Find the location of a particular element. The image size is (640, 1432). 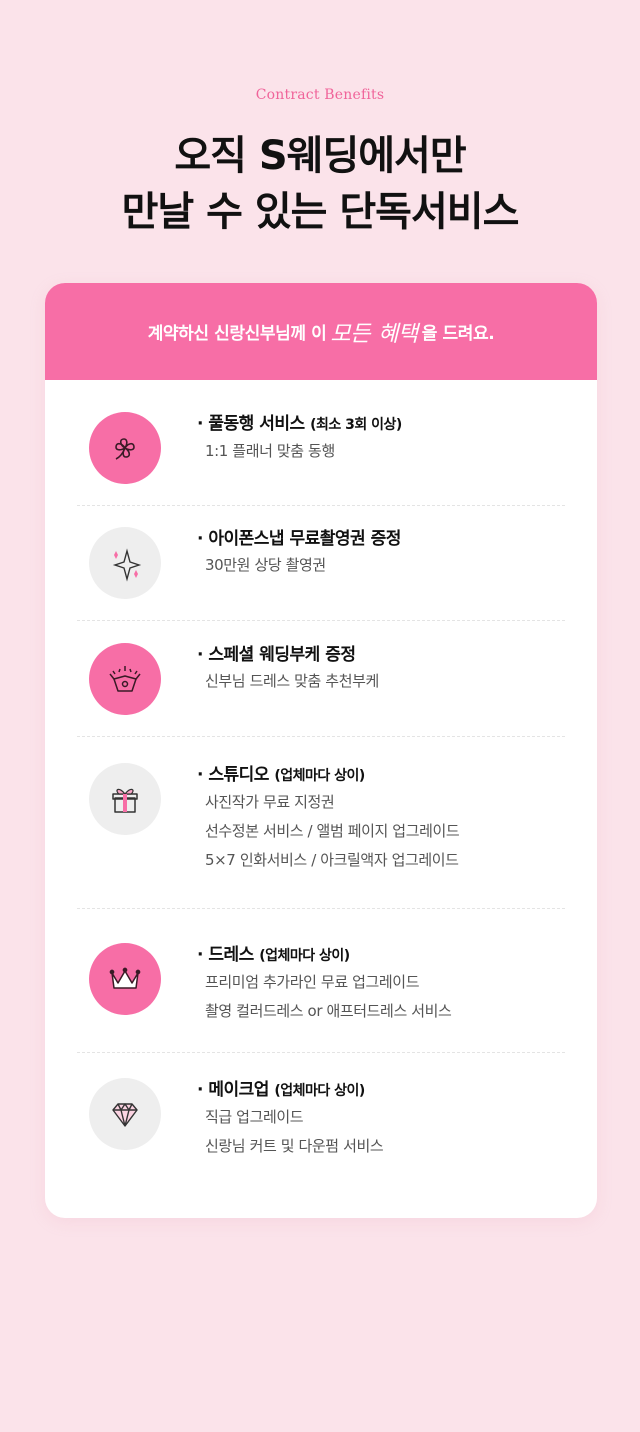

benefit-detail: 신랑님 커트 및 다운펌 서비스 is located at coordinates (294, 1146).